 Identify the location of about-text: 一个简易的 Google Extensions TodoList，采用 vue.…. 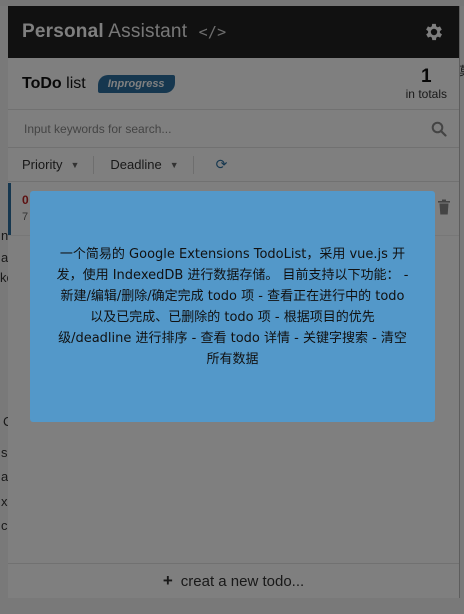
(232, 306).